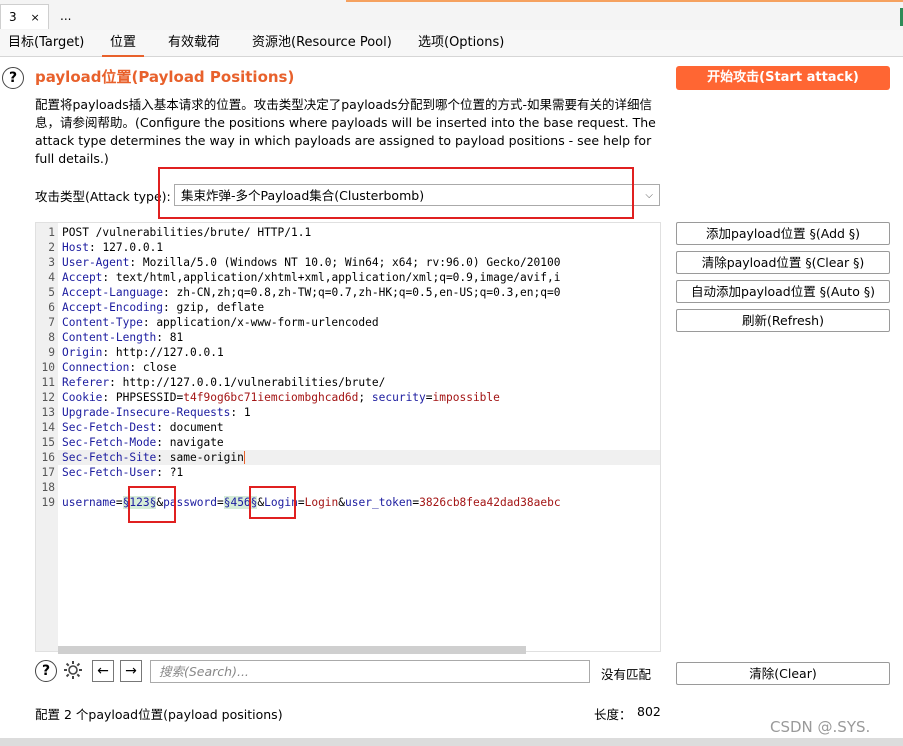 The height and width of the screenshot is (746, 903). I want to click on search-help-icon: ?, so click(46, 671).